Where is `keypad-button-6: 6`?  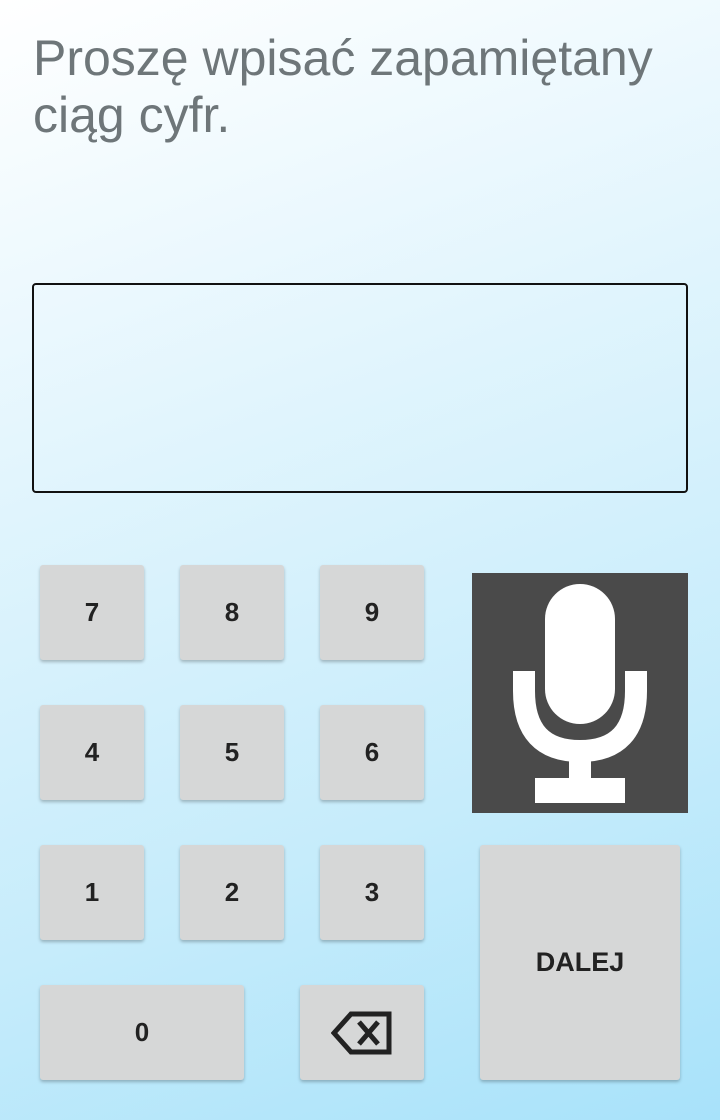 keypad-button-6: 6 is located at coordinates (372, 752).